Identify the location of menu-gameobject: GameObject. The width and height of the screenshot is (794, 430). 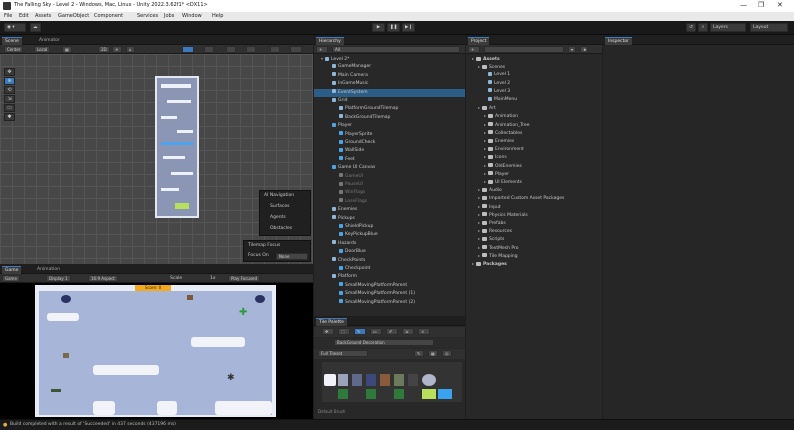
(73, 16).